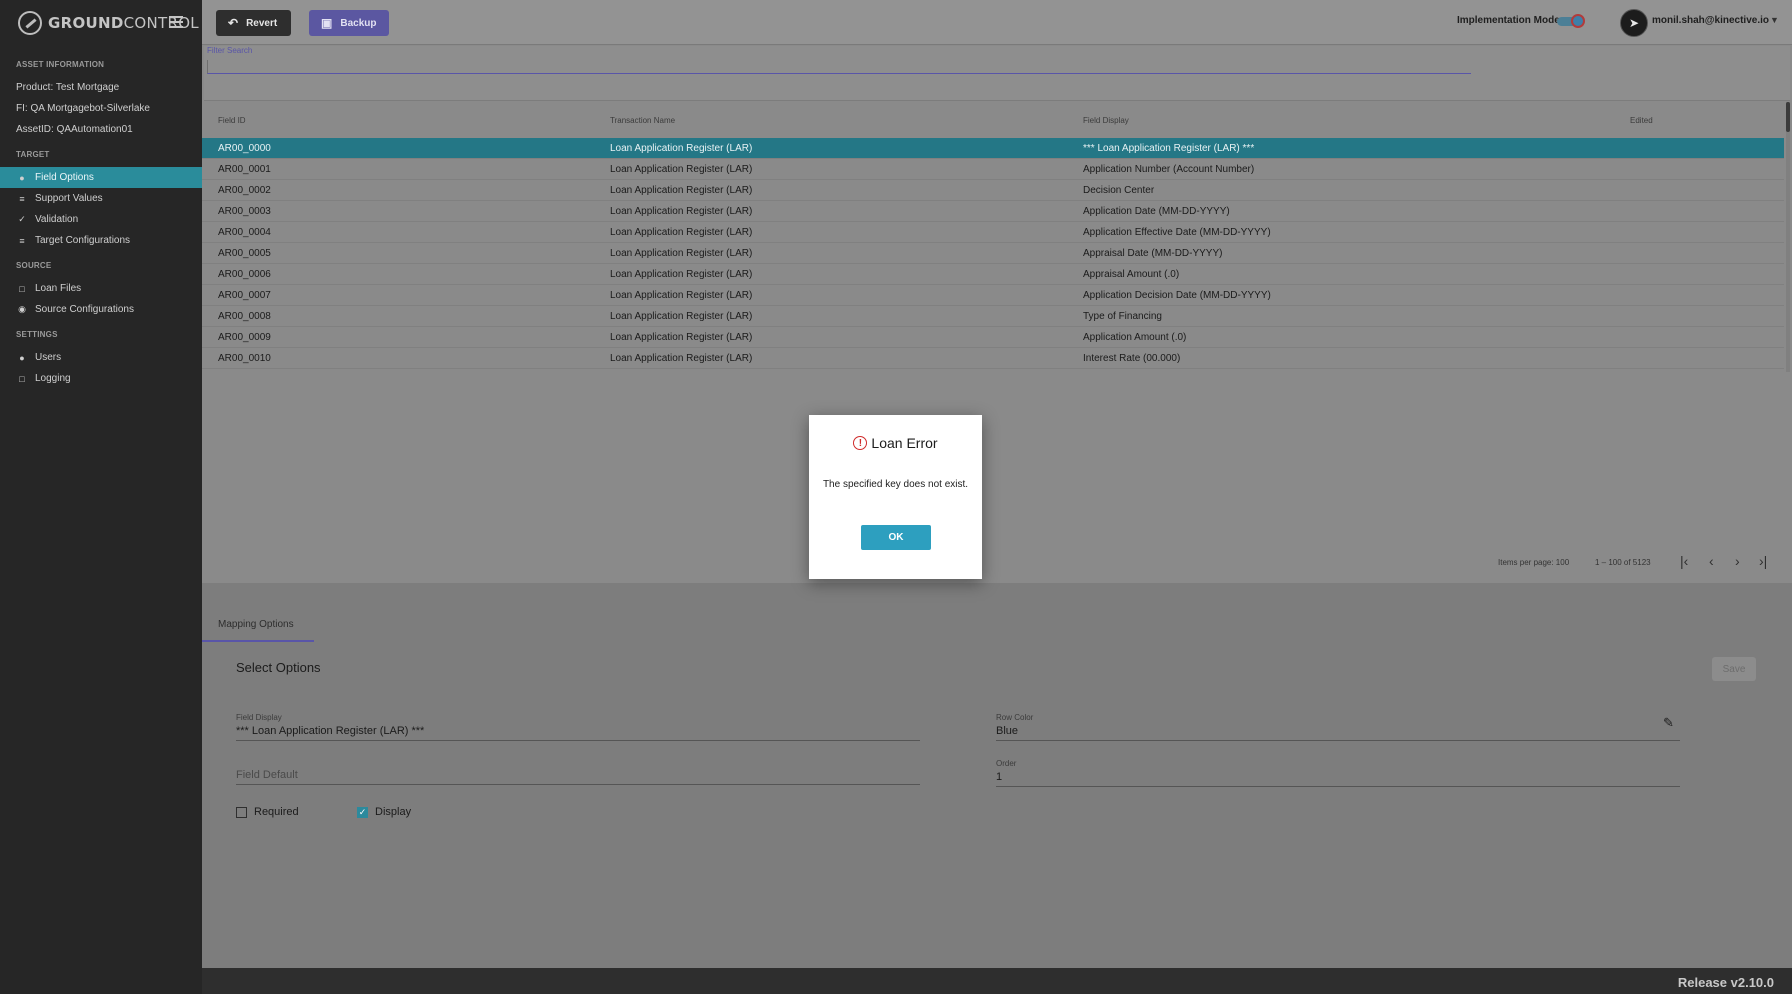 This screenshot has height=994, width=1792. What do you see at coordinates (1356, 120) in the screenshot?
I see `header-field-display: Field Display` at bounding box center [1356, 120].